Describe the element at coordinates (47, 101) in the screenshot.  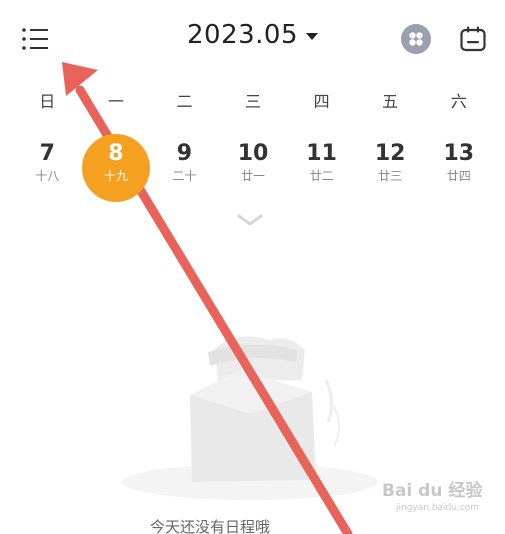
I see `weekday-label: 日` at that location.